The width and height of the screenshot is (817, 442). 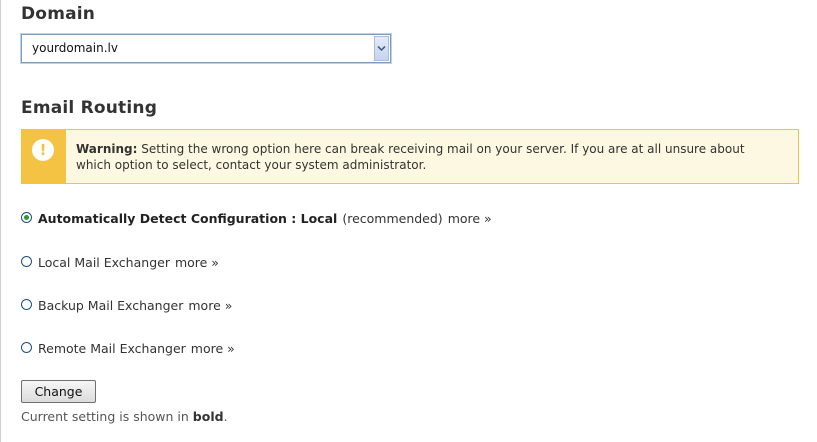 What do you see at coordinates (75, 48) in the screenshot?
I see `domain-select-value: yourdomain.lv` at bounding box center [75, 48].